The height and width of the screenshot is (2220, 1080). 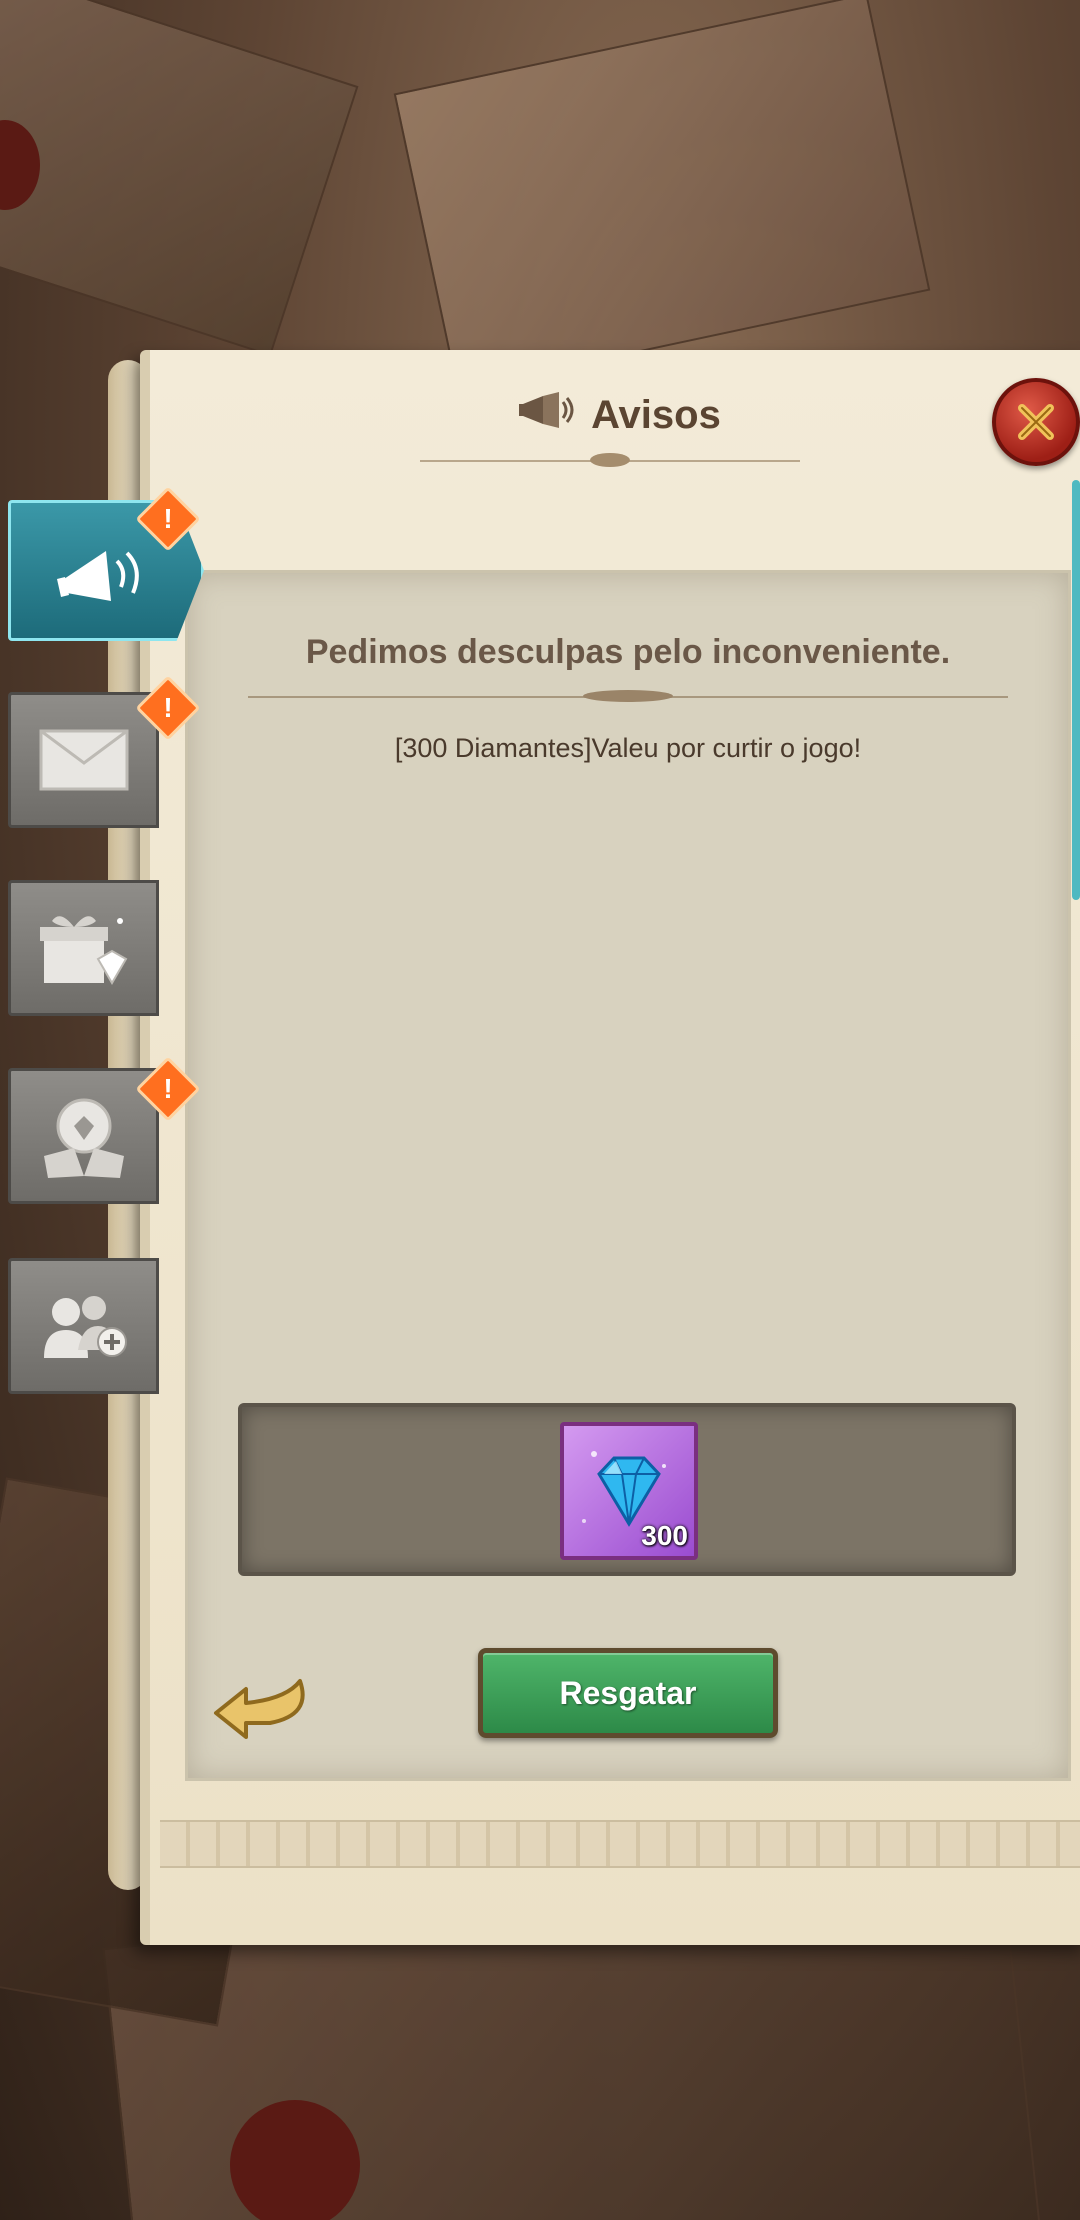 What do you see at coordinates (259, 1709) in the screenshot?
I see `back-arrow-icon` at bounding box center [259, 1709].